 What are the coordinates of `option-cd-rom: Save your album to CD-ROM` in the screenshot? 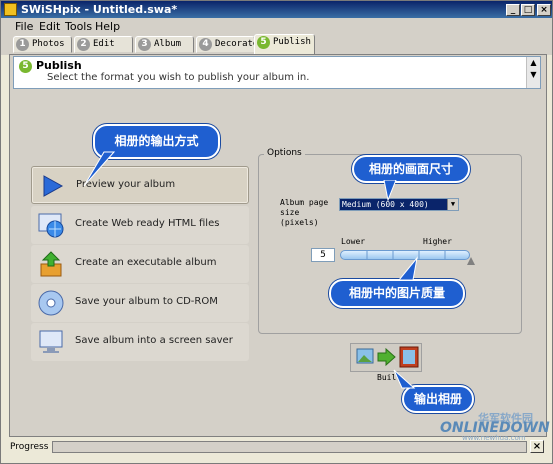 It's located at (140, 303).